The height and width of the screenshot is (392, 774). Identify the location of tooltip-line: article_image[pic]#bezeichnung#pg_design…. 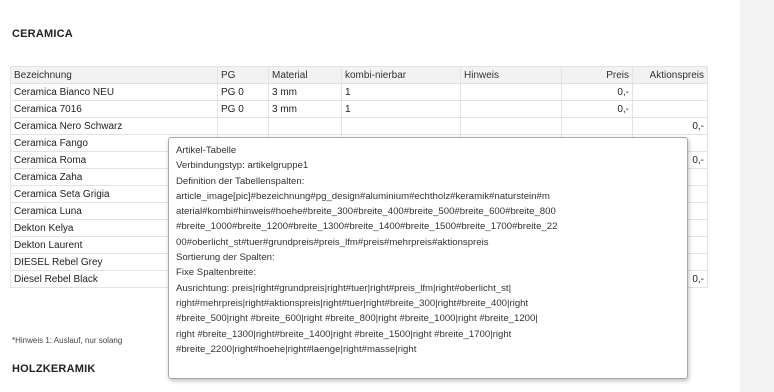
(363, 196).